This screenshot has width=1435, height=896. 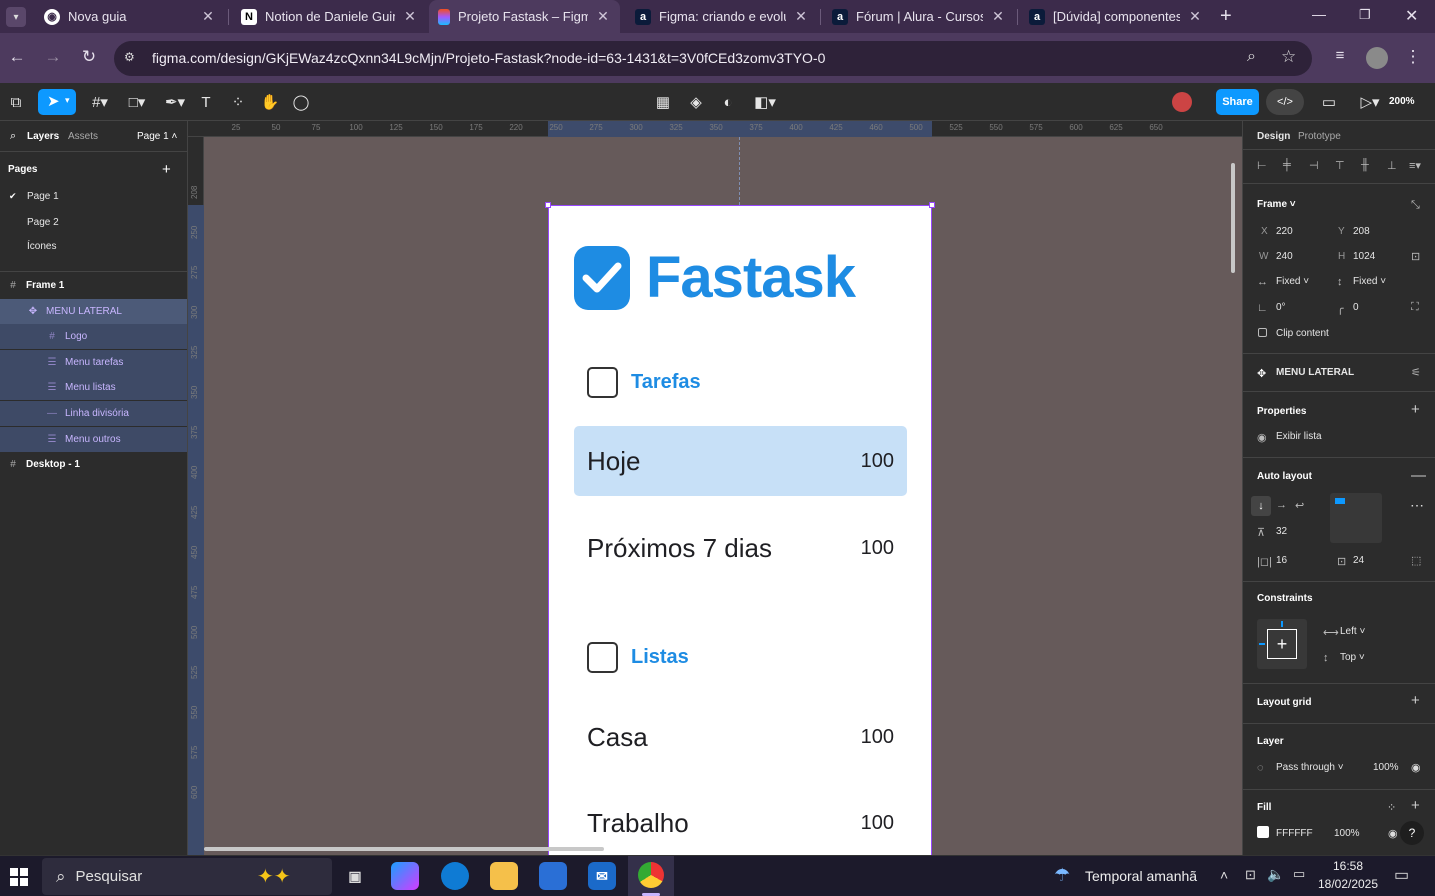 I want to click on tray-chevron-icon: ˄, so click(x=1224, y=875).